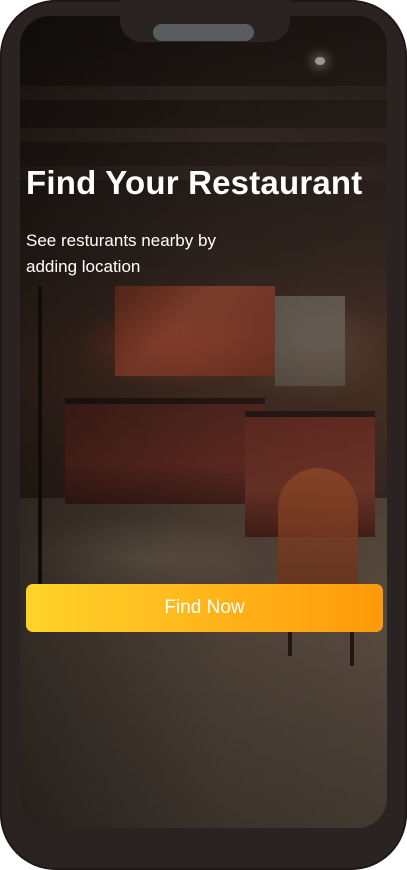  Describe the element at coordinates (204, 608) in the screenshot. I see `find-now-button: Find Now` at that location.